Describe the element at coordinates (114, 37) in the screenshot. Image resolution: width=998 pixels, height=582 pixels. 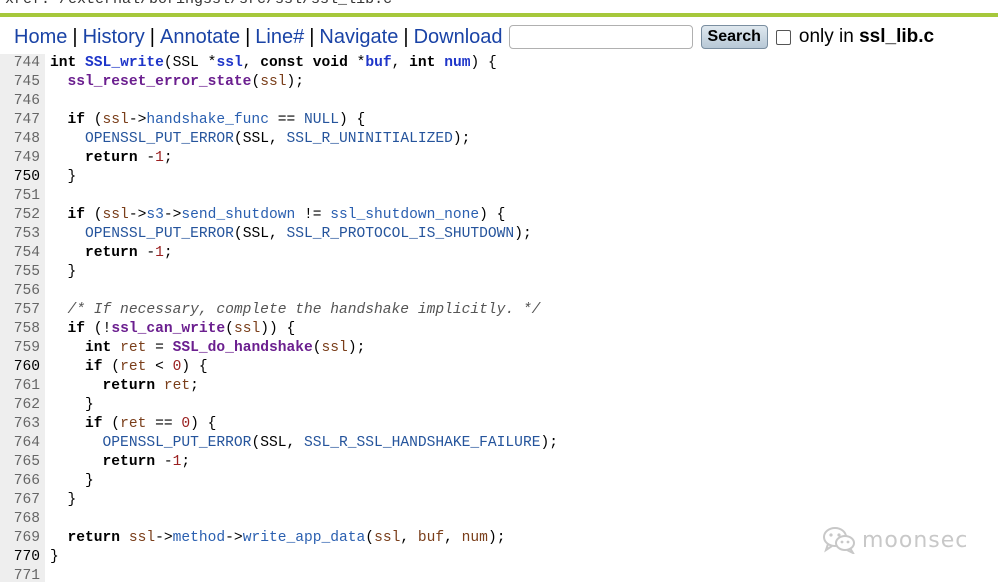
I see `history-link: History` at that location.